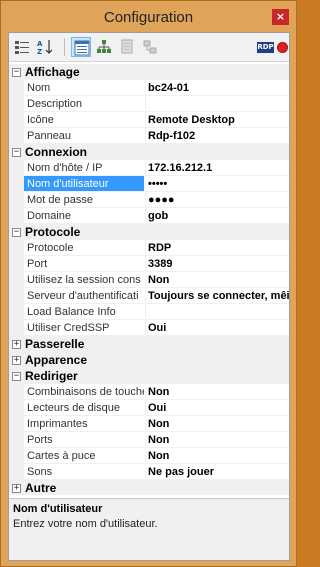 The height and width of the screenshot is (567, 320). I want to click on title-bar: Configuration ×, so click(148, 16).